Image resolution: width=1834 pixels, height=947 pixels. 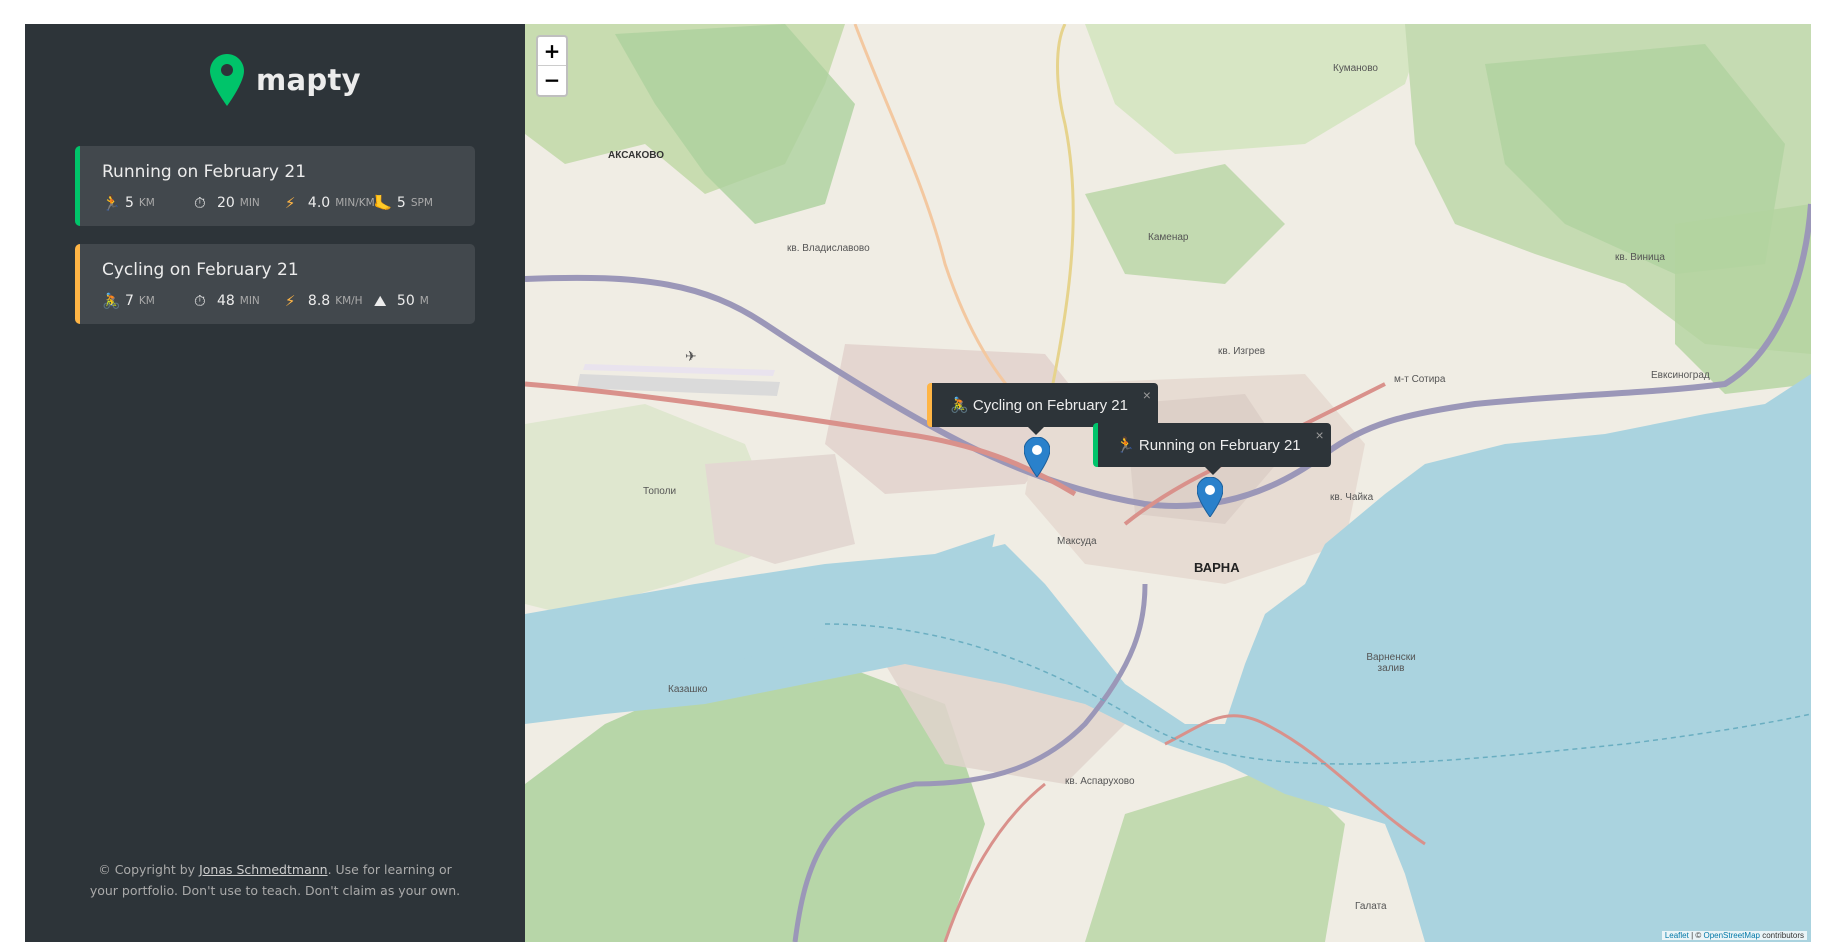 I want to click on workout-list: Running on February 21 🏃 5 km ⏱ 20 min ⚡, so click(x=275, y=244).